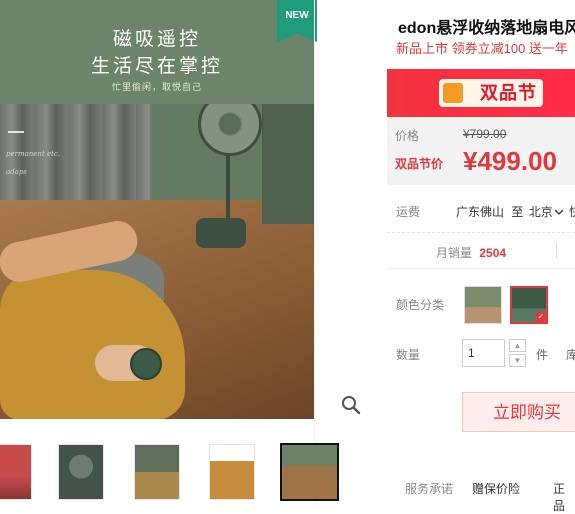 This screenshot has width=575, height=514. What do you see at coordinates (156, 88) in the screenshot?
I see `headline-sub: 忙里偷闲，取悦自己` at bounding box center [156, 88].